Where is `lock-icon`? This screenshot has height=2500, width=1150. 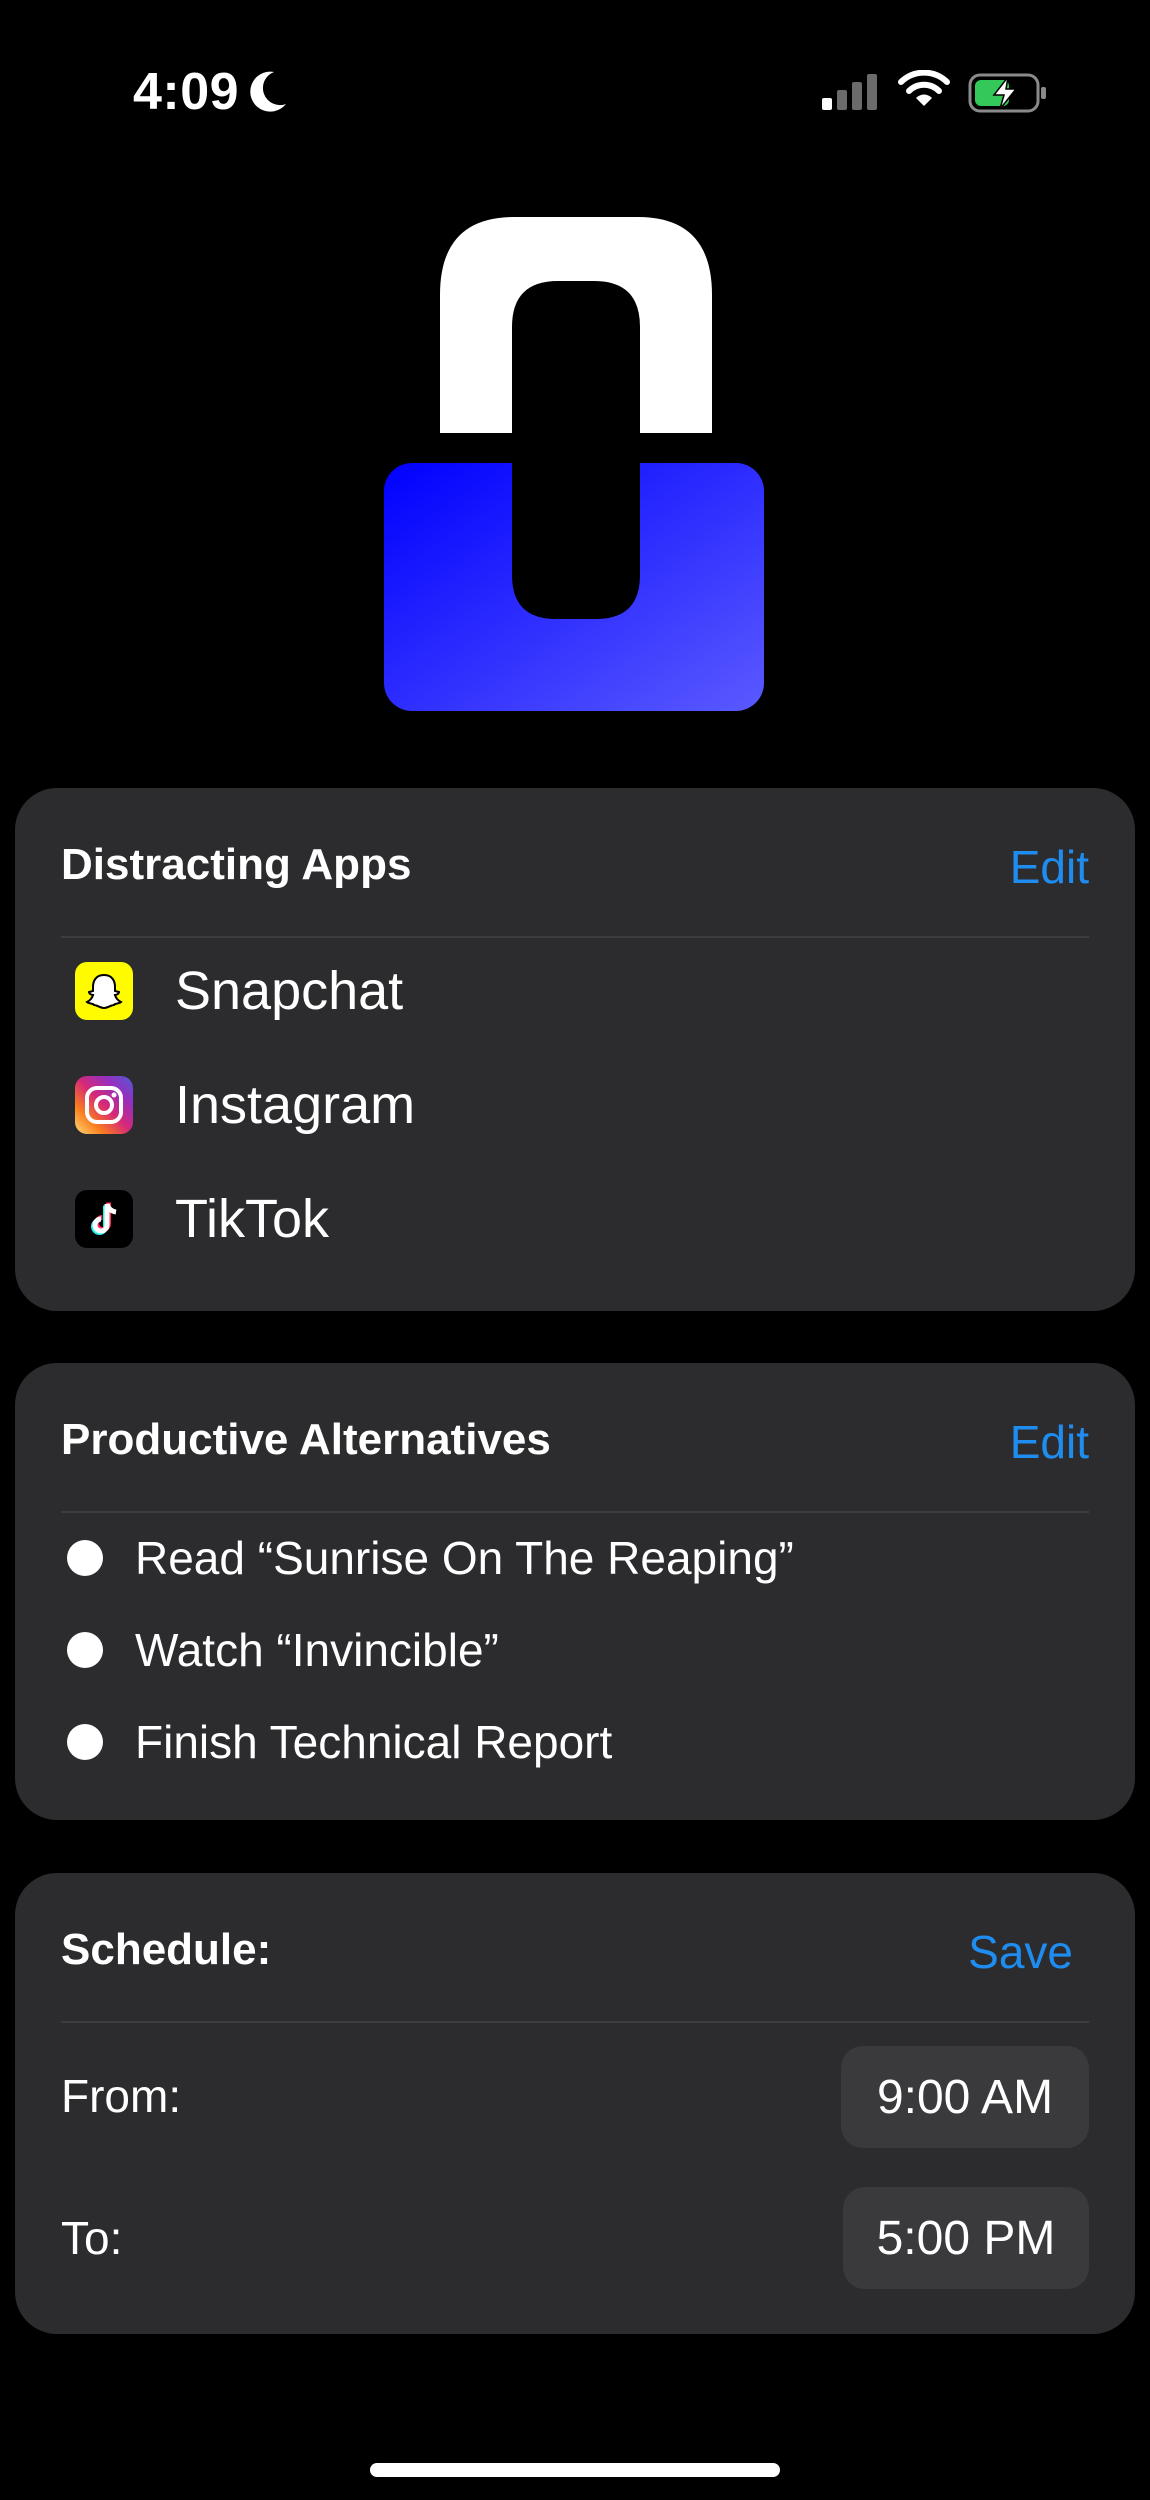 lock-icon is located at coordinates (574, 464).